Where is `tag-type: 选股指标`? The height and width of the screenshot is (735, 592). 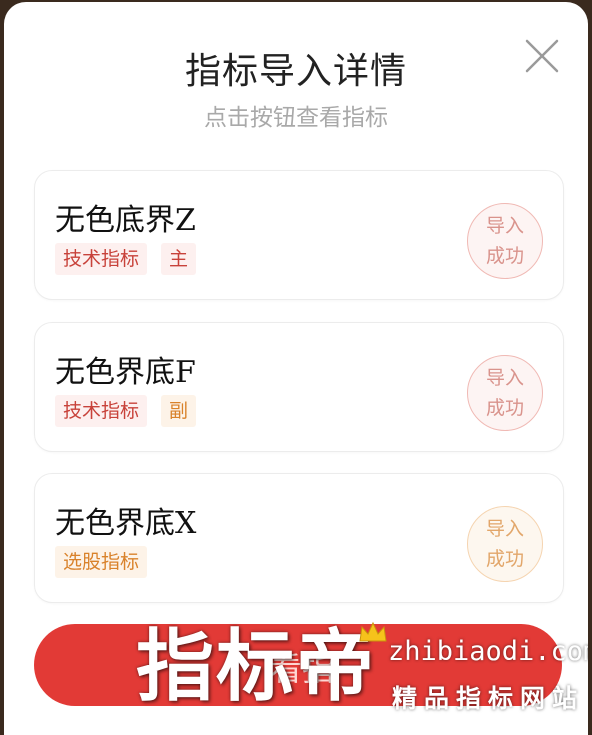
tag-type: 选股指标 is located at coordinates (101, 562).